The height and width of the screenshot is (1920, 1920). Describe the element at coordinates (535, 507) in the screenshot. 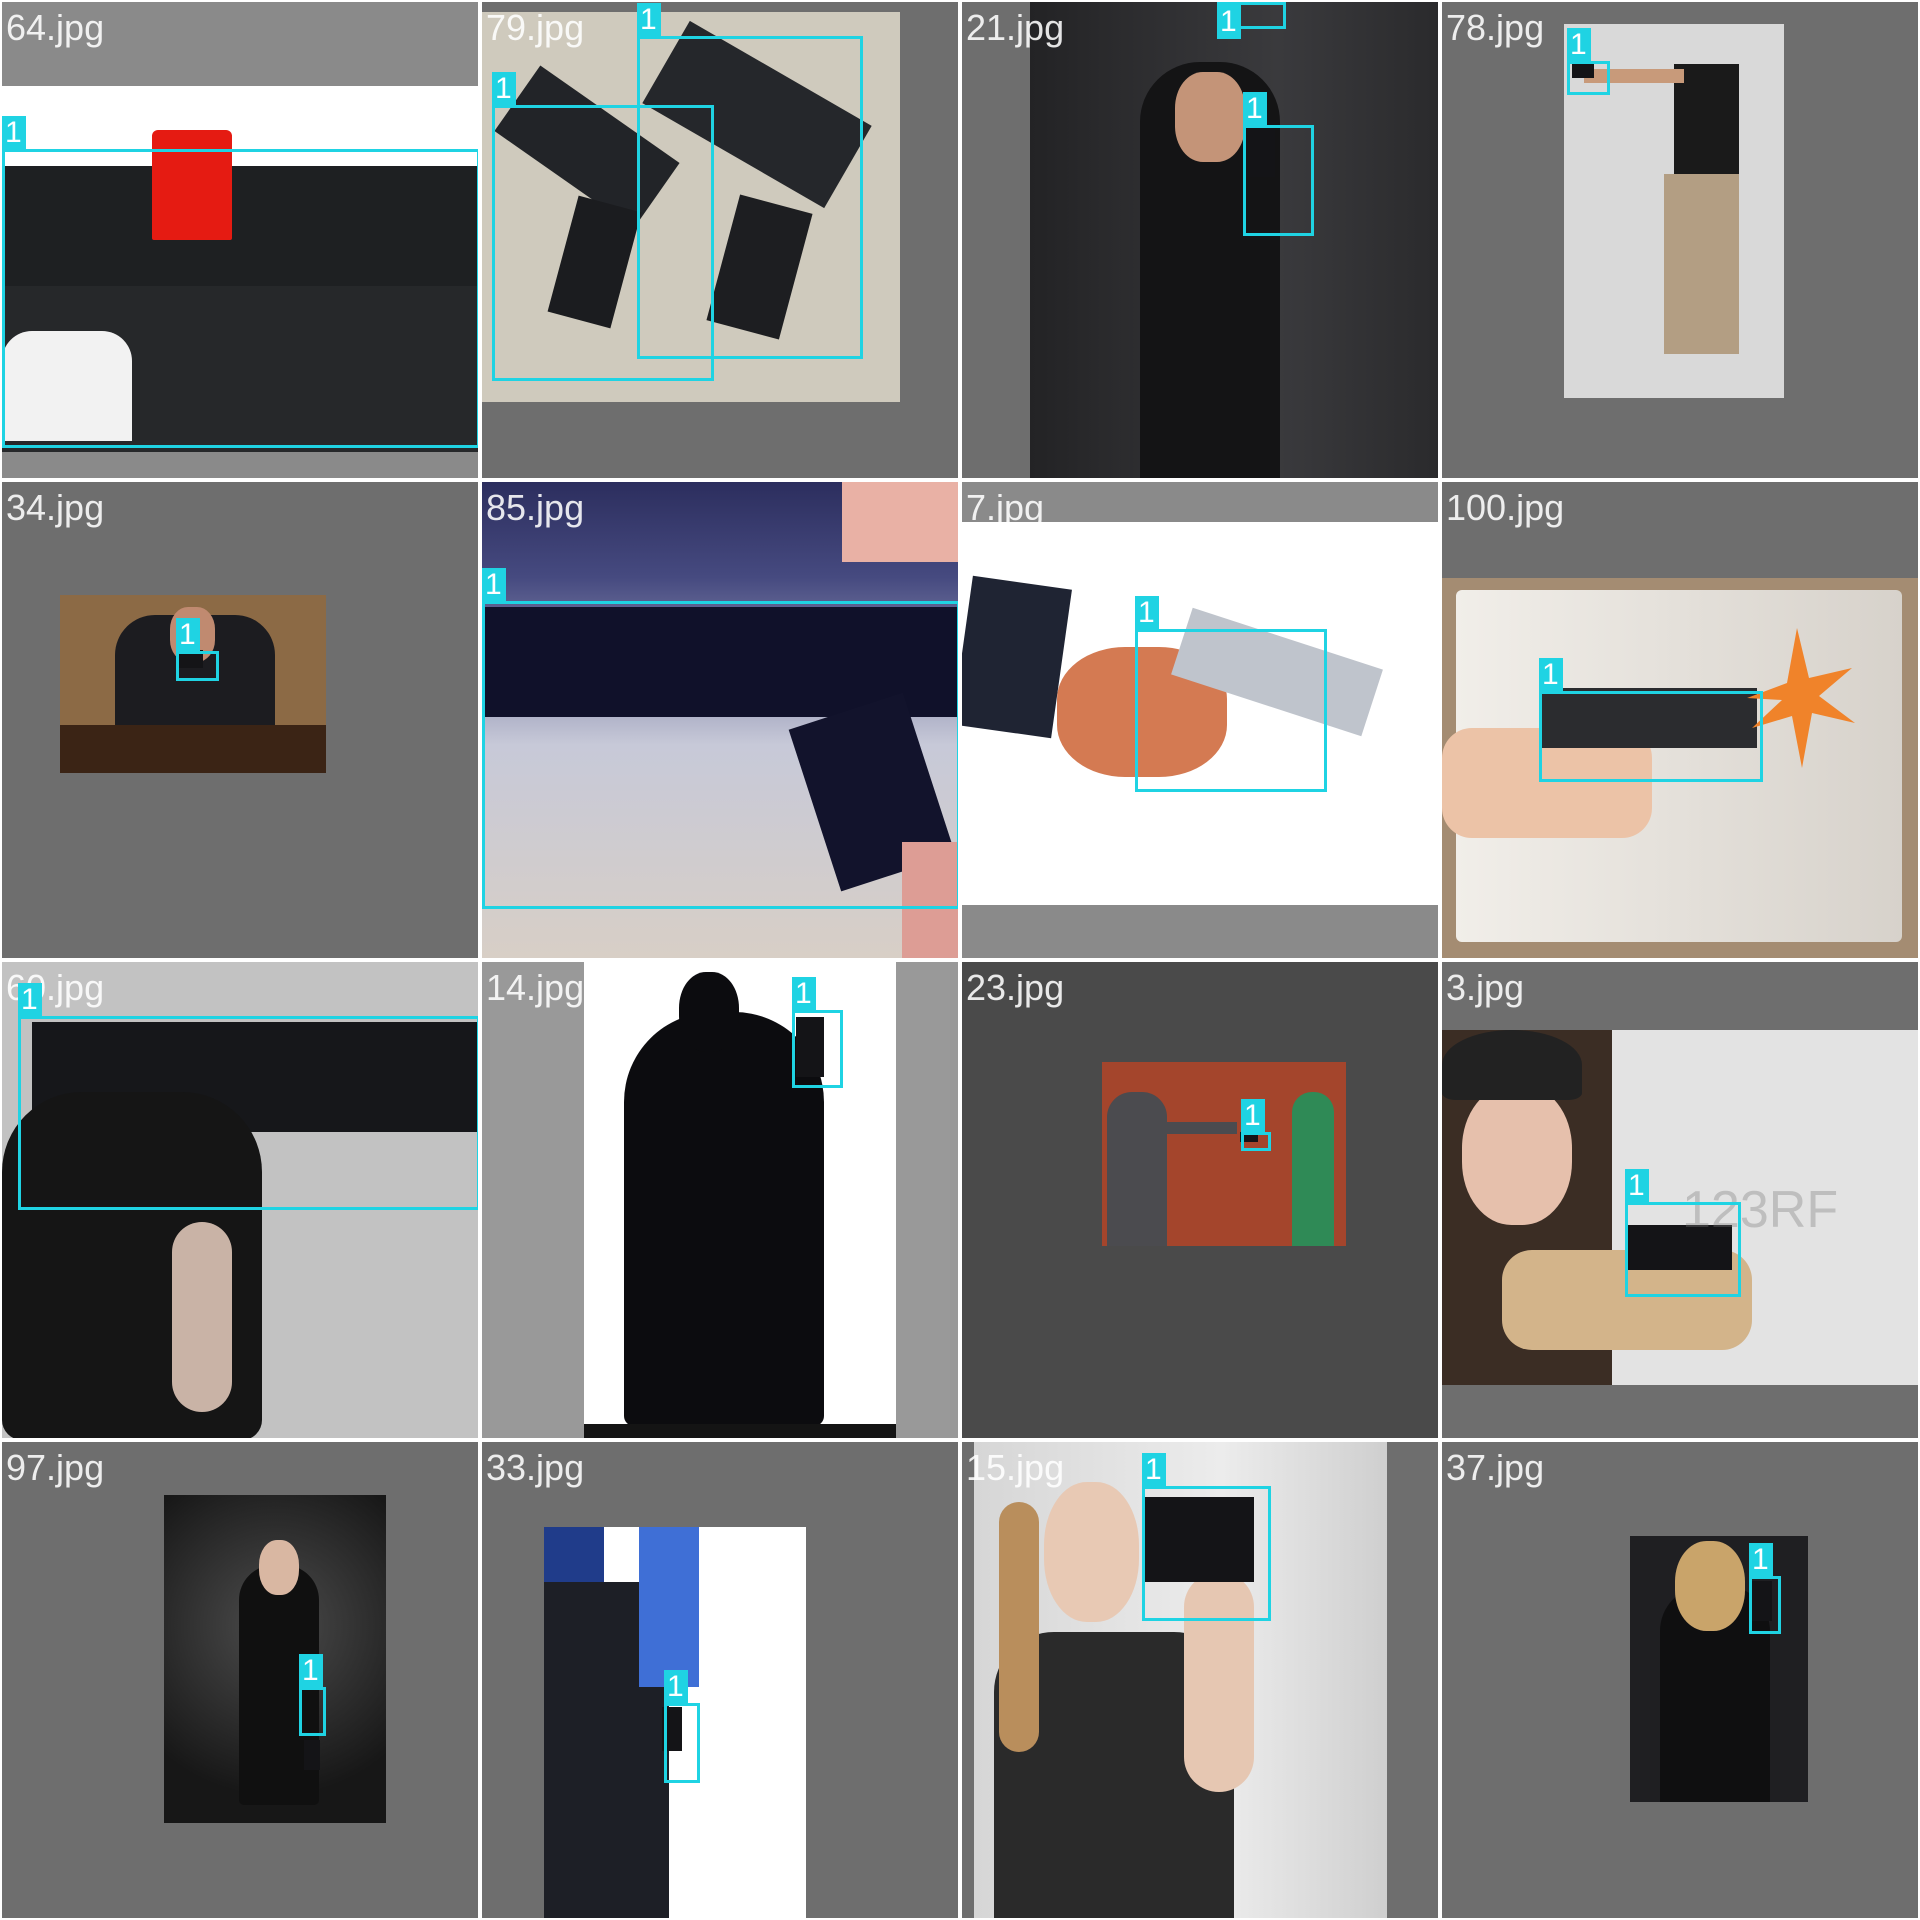

I see `tile-filename: 85.jpg` at that location.